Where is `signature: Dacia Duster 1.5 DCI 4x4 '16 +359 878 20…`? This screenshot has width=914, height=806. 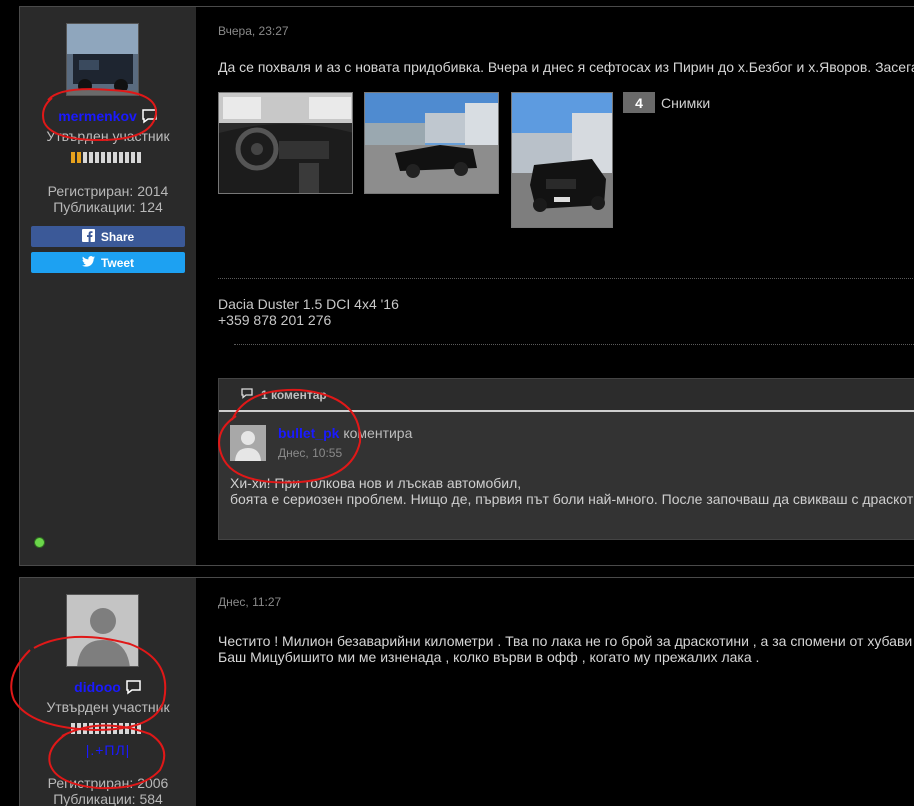 signature: Dacia Duster 1.5 DCI 4x4 '16 +359 878 20… is located at coordinates (308, 312).